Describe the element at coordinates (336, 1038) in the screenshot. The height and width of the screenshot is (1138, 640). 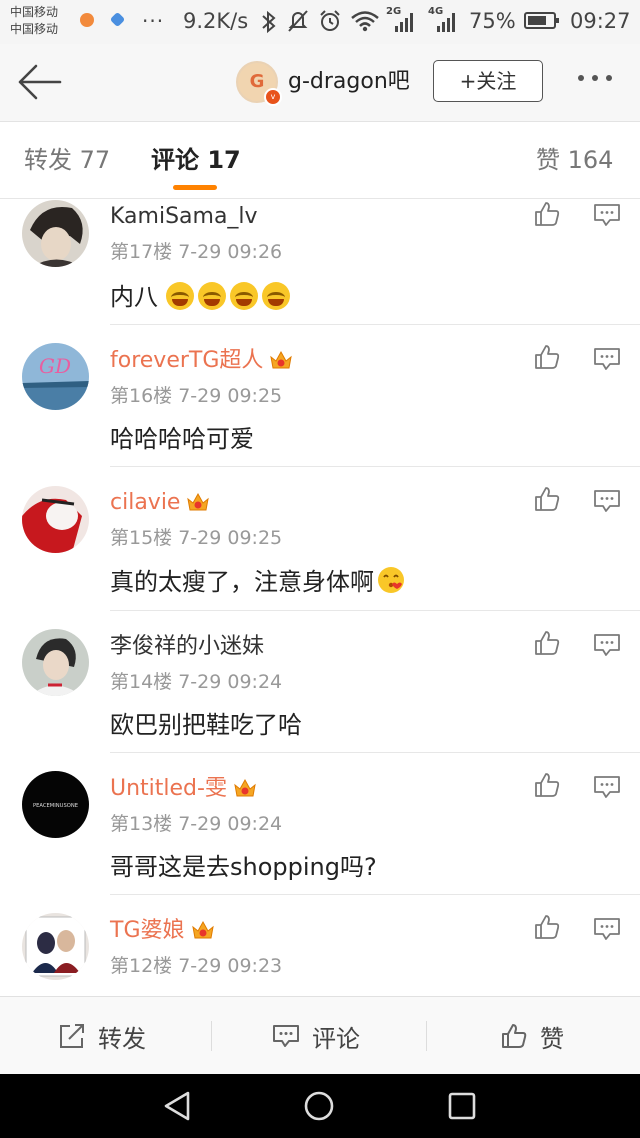
I see `comment-label: 评论` at that location.